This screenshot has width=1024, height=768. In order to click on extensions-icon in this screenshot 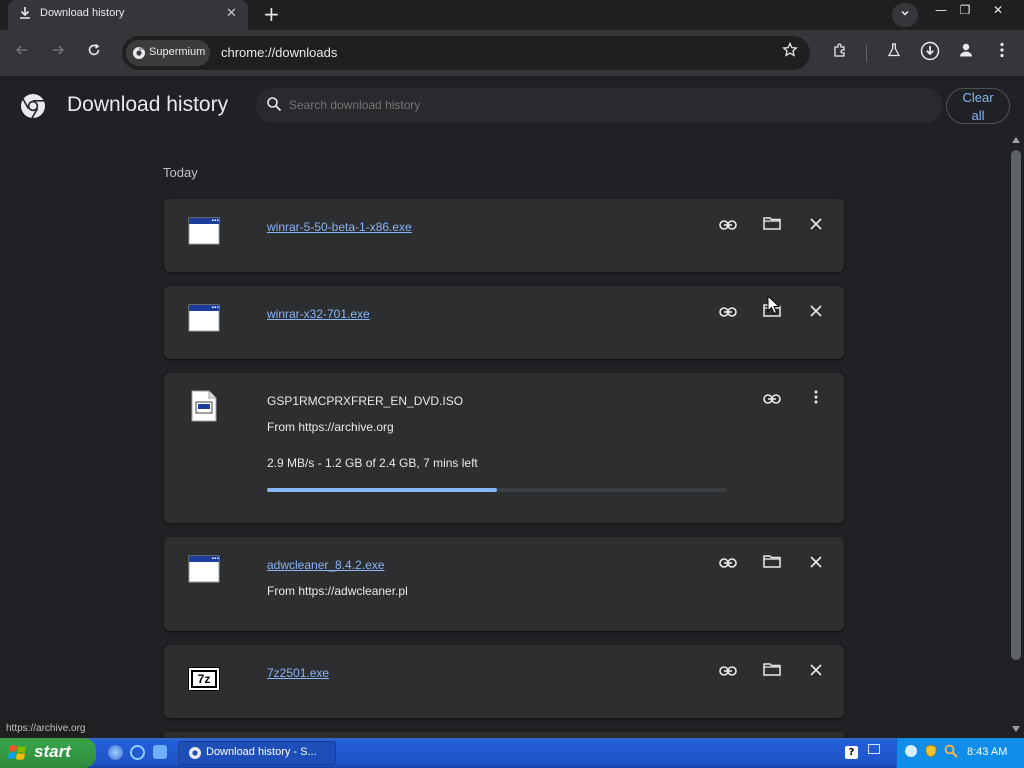, I will do `click(840, 53)`.